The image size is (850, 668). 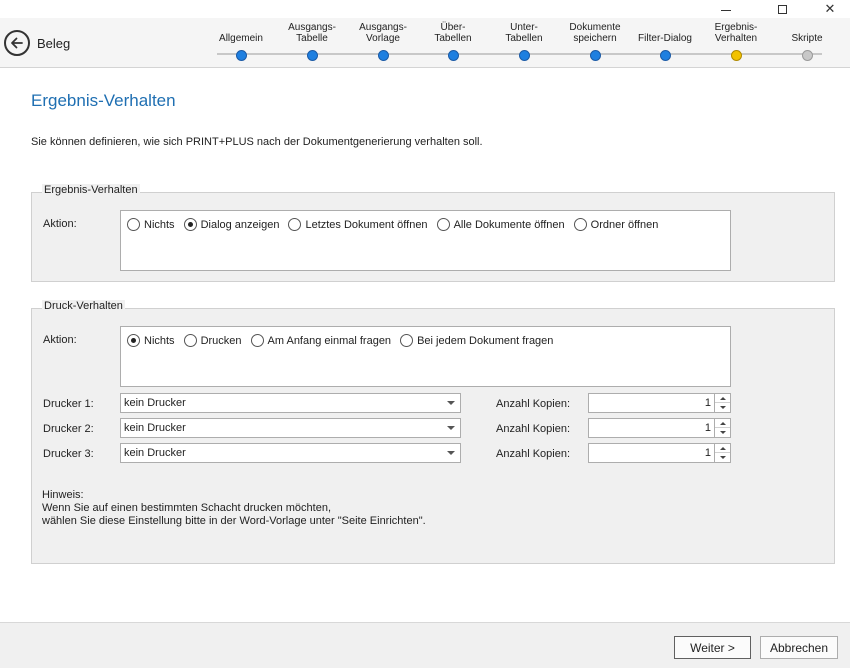 I want to click on maximize-button, so click(x=782, y=9).